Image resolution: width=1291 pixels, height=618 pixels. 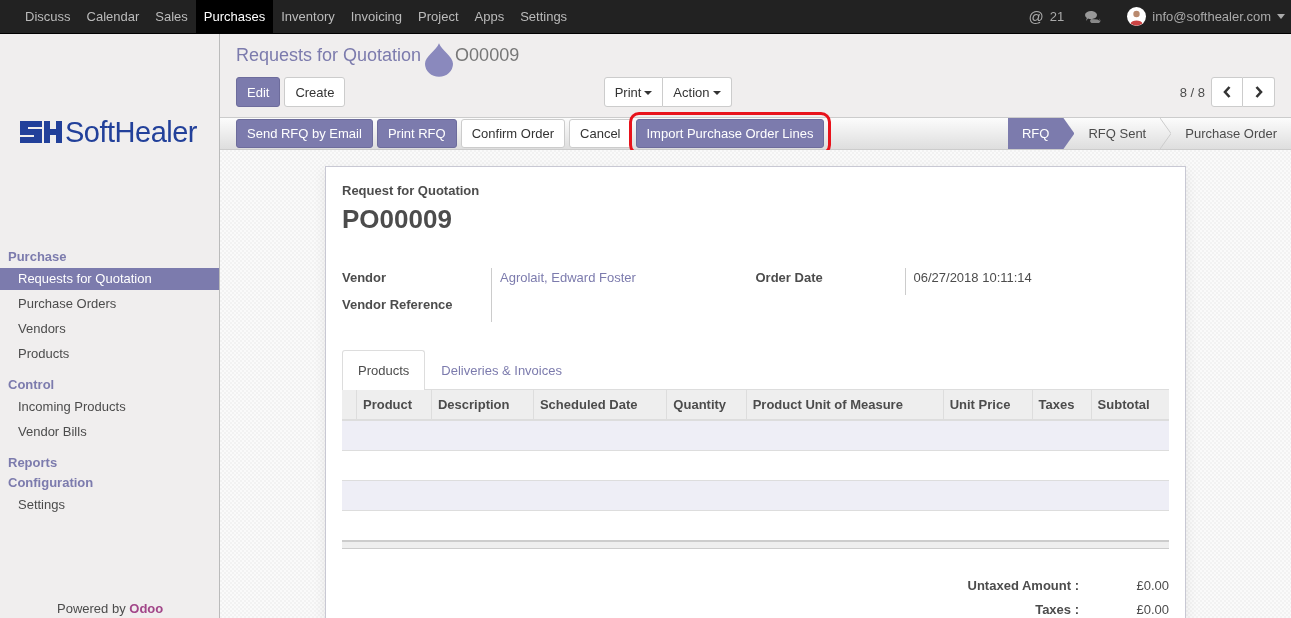 What do you see at coordinates (600, 405) in the screenshot?
I see `column-header: Scheduled Date` at bounding box center [600, 405].